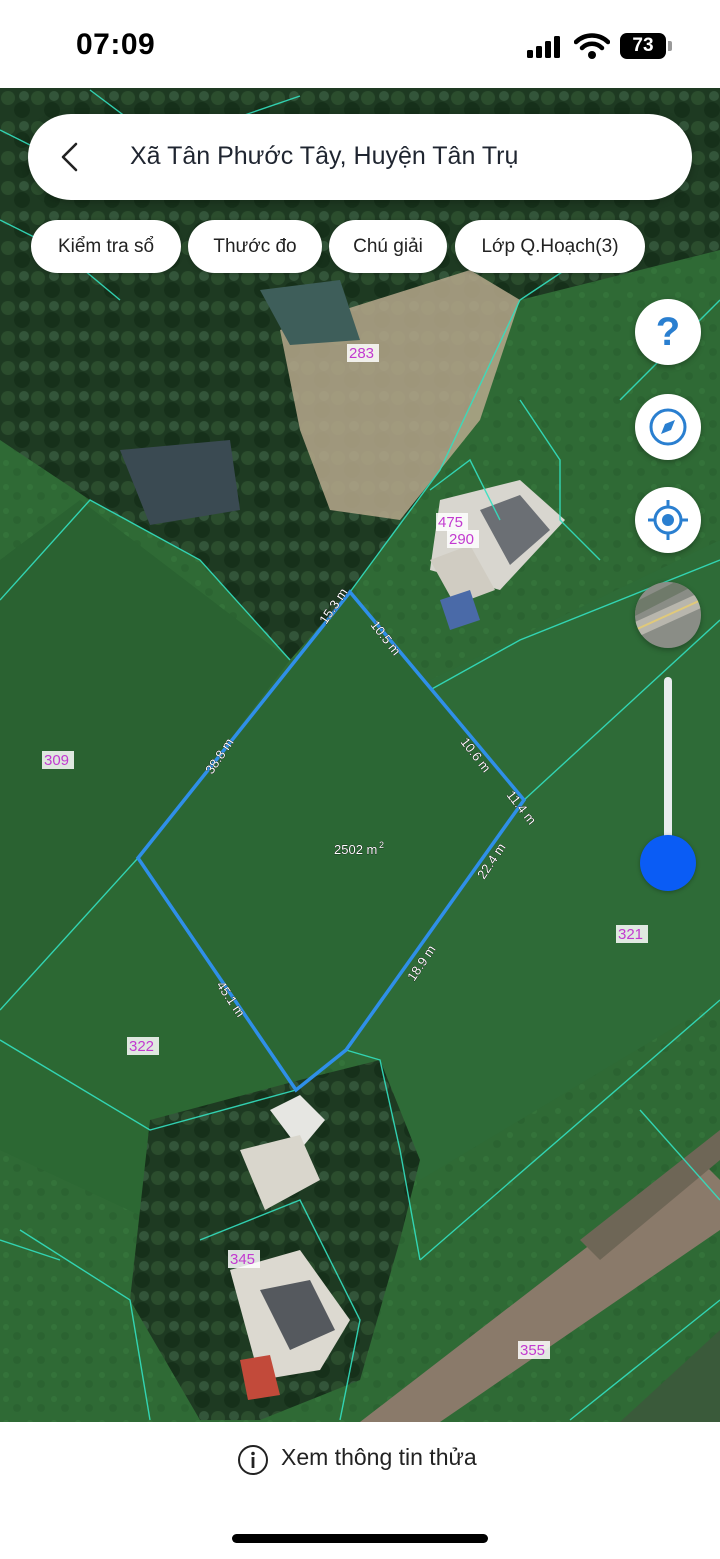 This screenshot has width=720, height=1559. I want to click on status-time: 07:09, so click(116, 44).